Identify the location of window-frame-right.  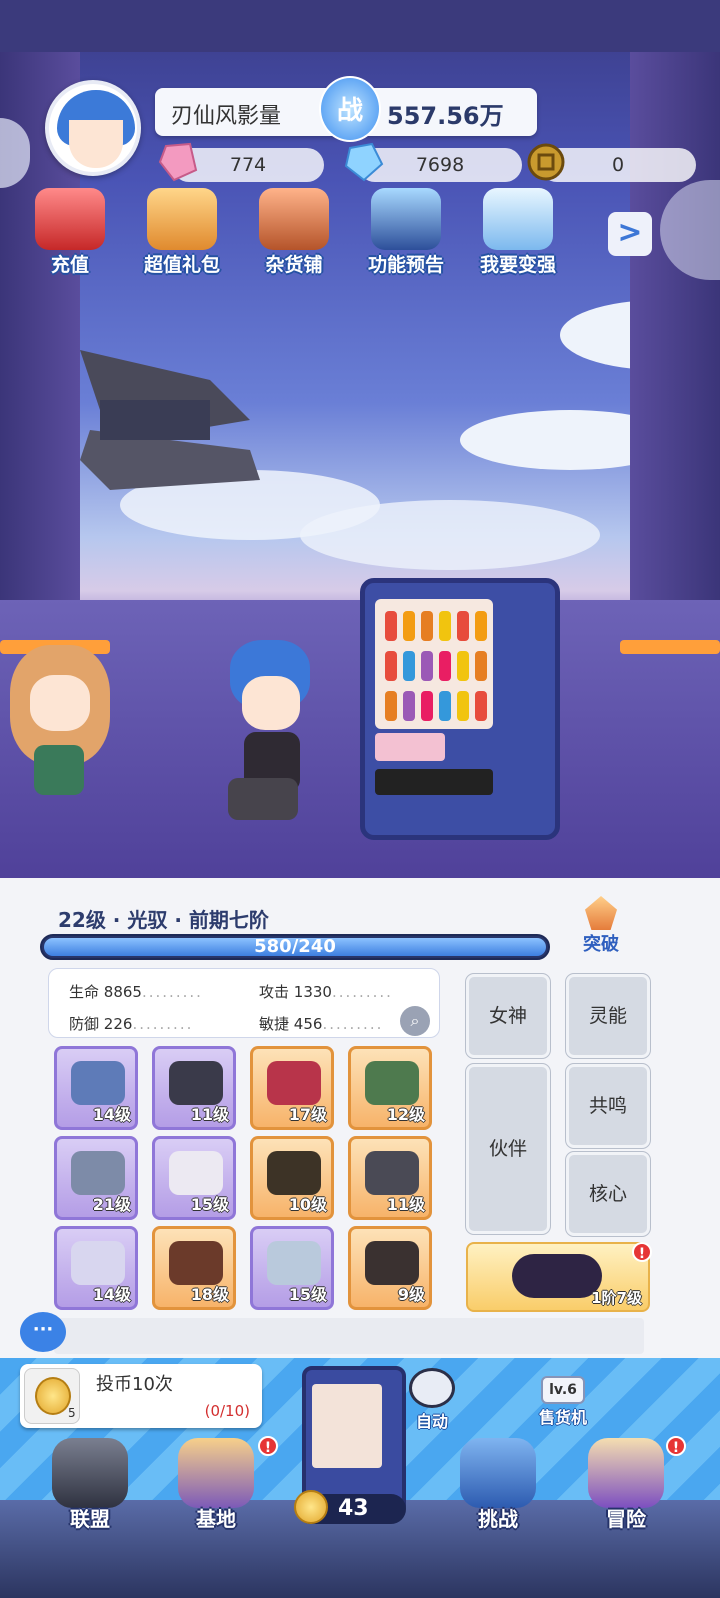
(675, 332).